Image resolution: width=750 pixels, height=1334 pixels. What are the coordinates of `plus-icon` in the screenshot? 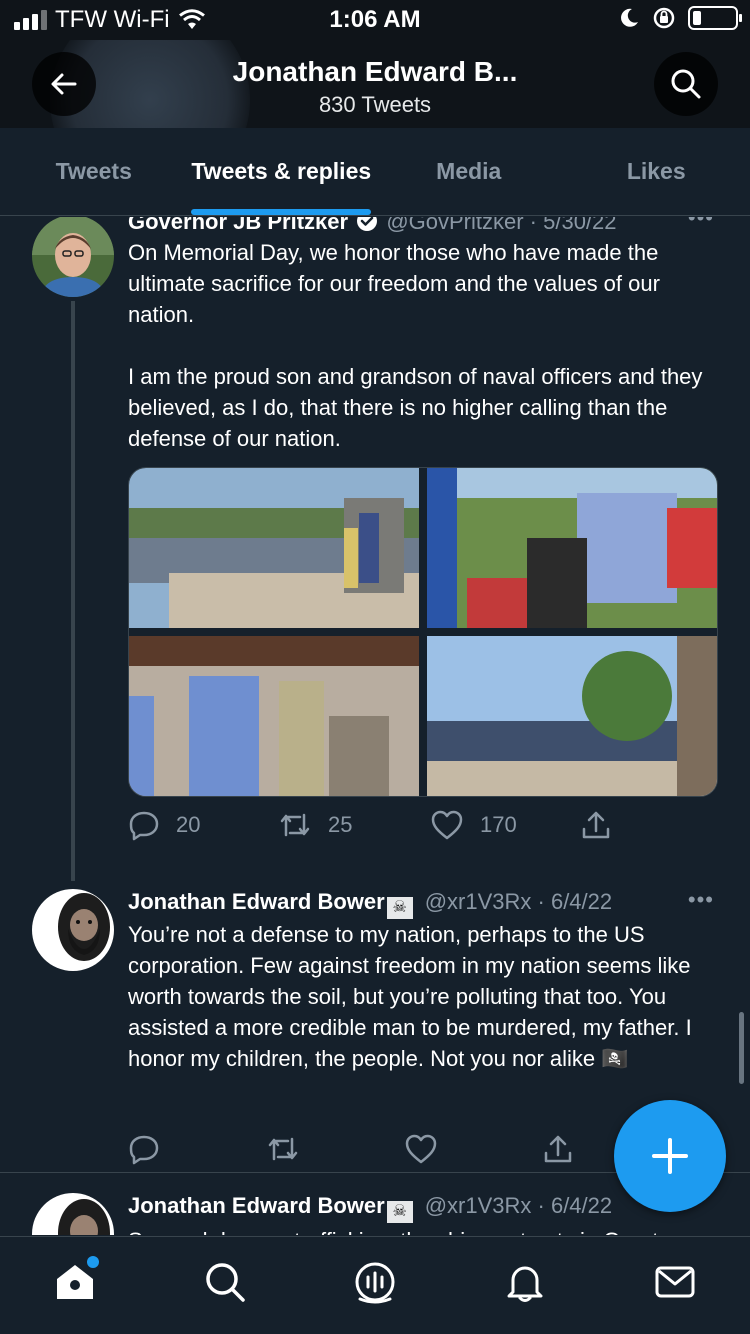 It's located at (670, 1156).